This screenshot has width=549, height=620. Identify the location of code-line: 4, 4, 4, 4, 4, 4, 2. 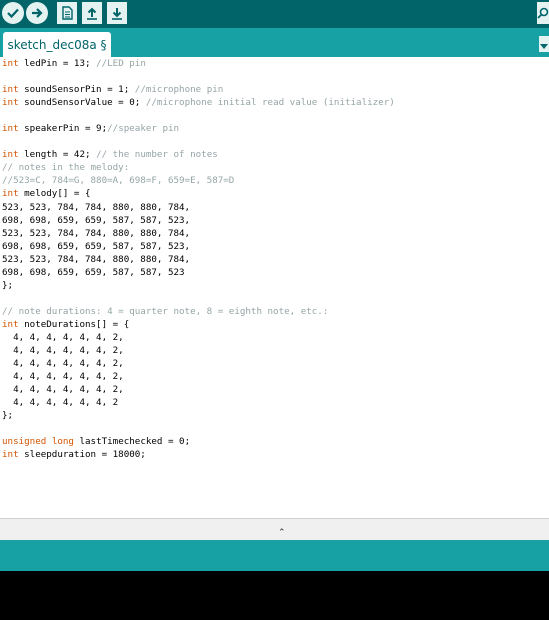
(275, 402).